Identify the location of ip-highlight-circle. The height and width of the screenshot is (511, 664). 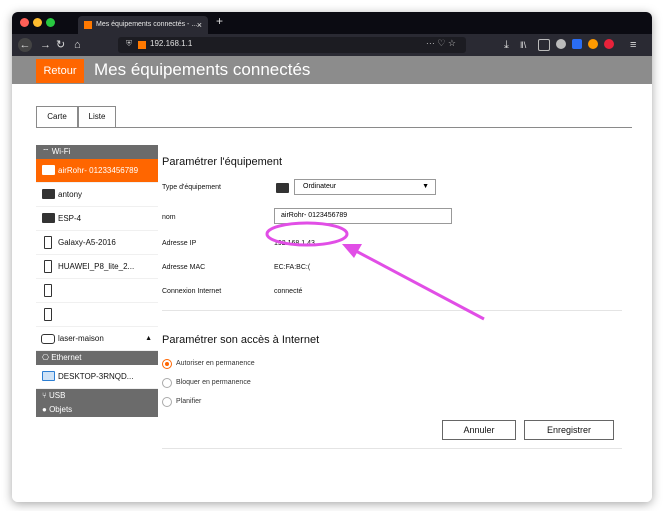
(307, 234).